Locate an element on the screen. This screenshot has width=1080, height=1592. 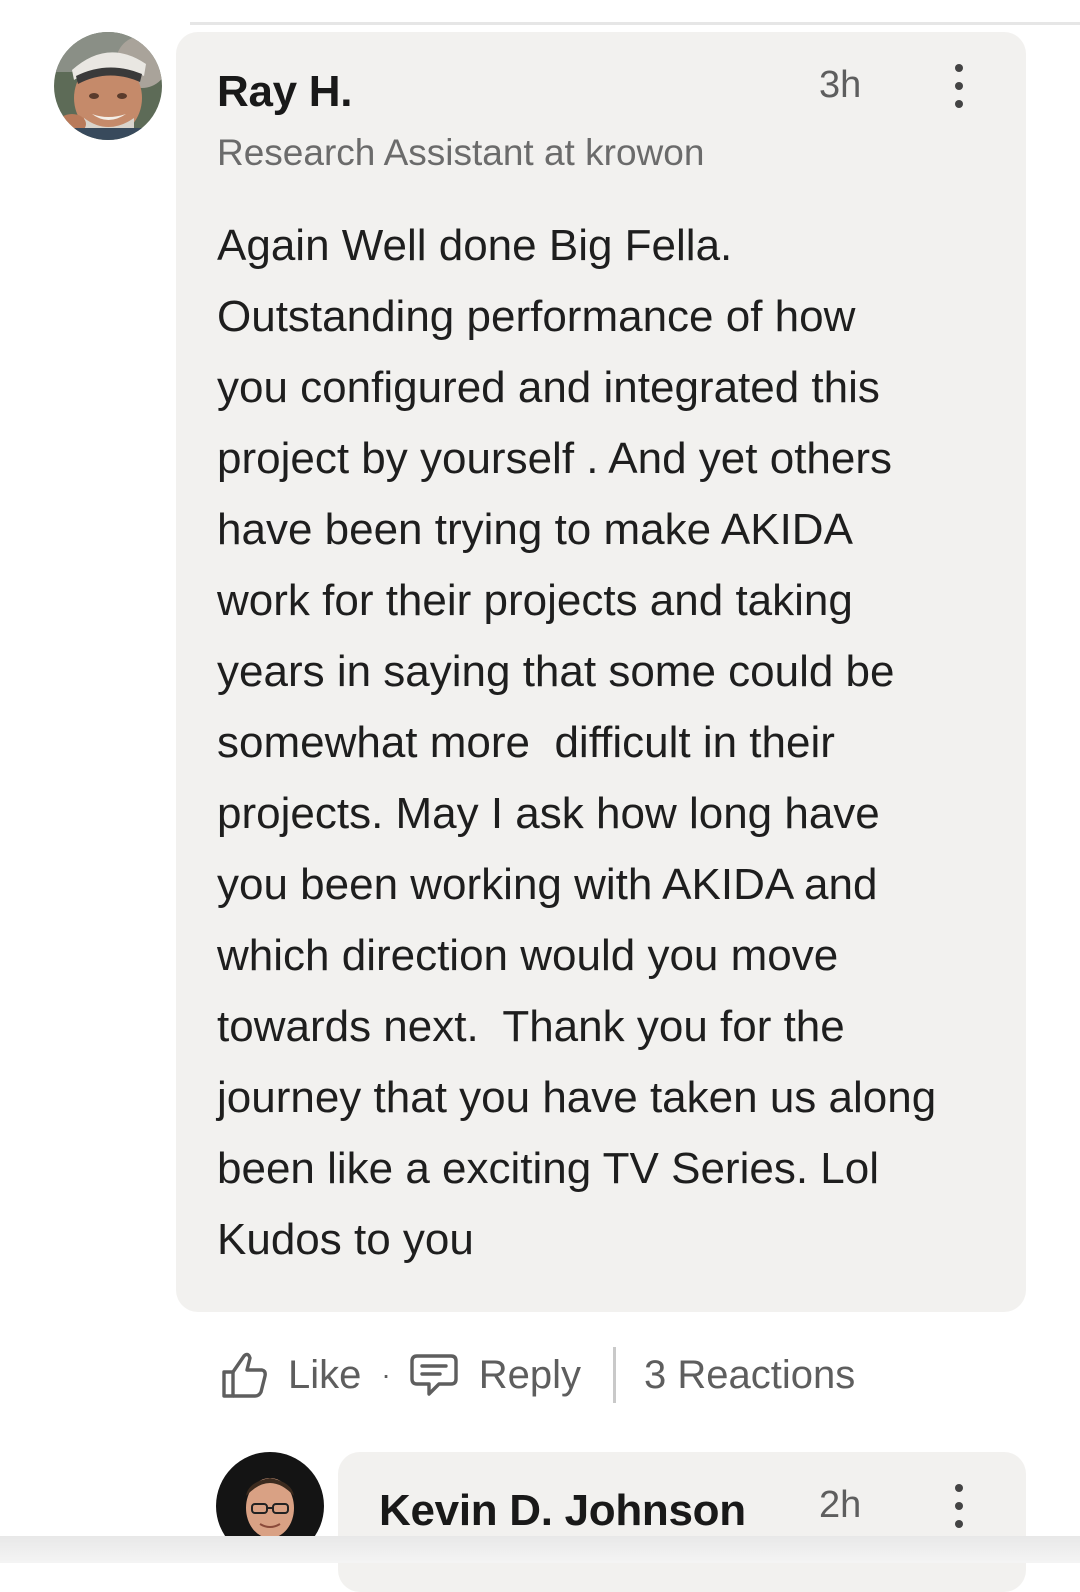
comment-line: journey that you have taken us along is located at coordinates (577, 1097).